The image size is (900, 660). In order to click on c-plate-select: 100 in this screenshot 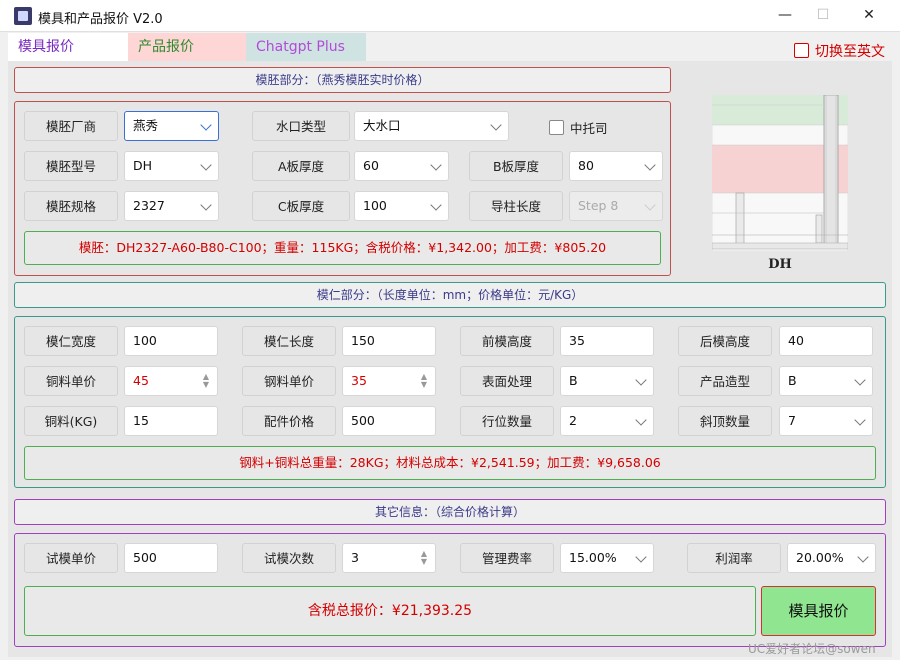, I will do `click(401, 206)`.